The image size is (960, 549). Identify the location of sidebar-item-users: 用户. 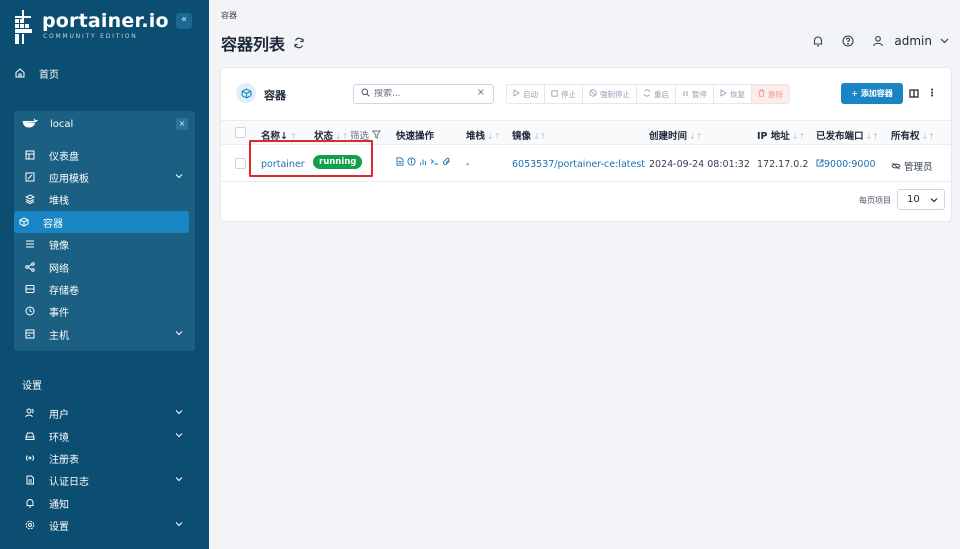
(107, 413).